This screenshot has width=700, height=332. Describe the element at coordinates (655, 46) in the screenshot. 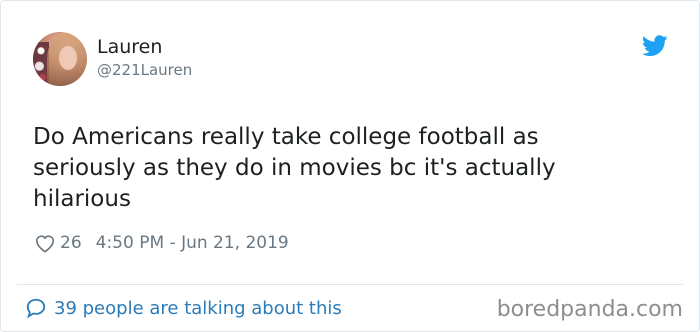

I see `twitter-bird-icon` at that location.